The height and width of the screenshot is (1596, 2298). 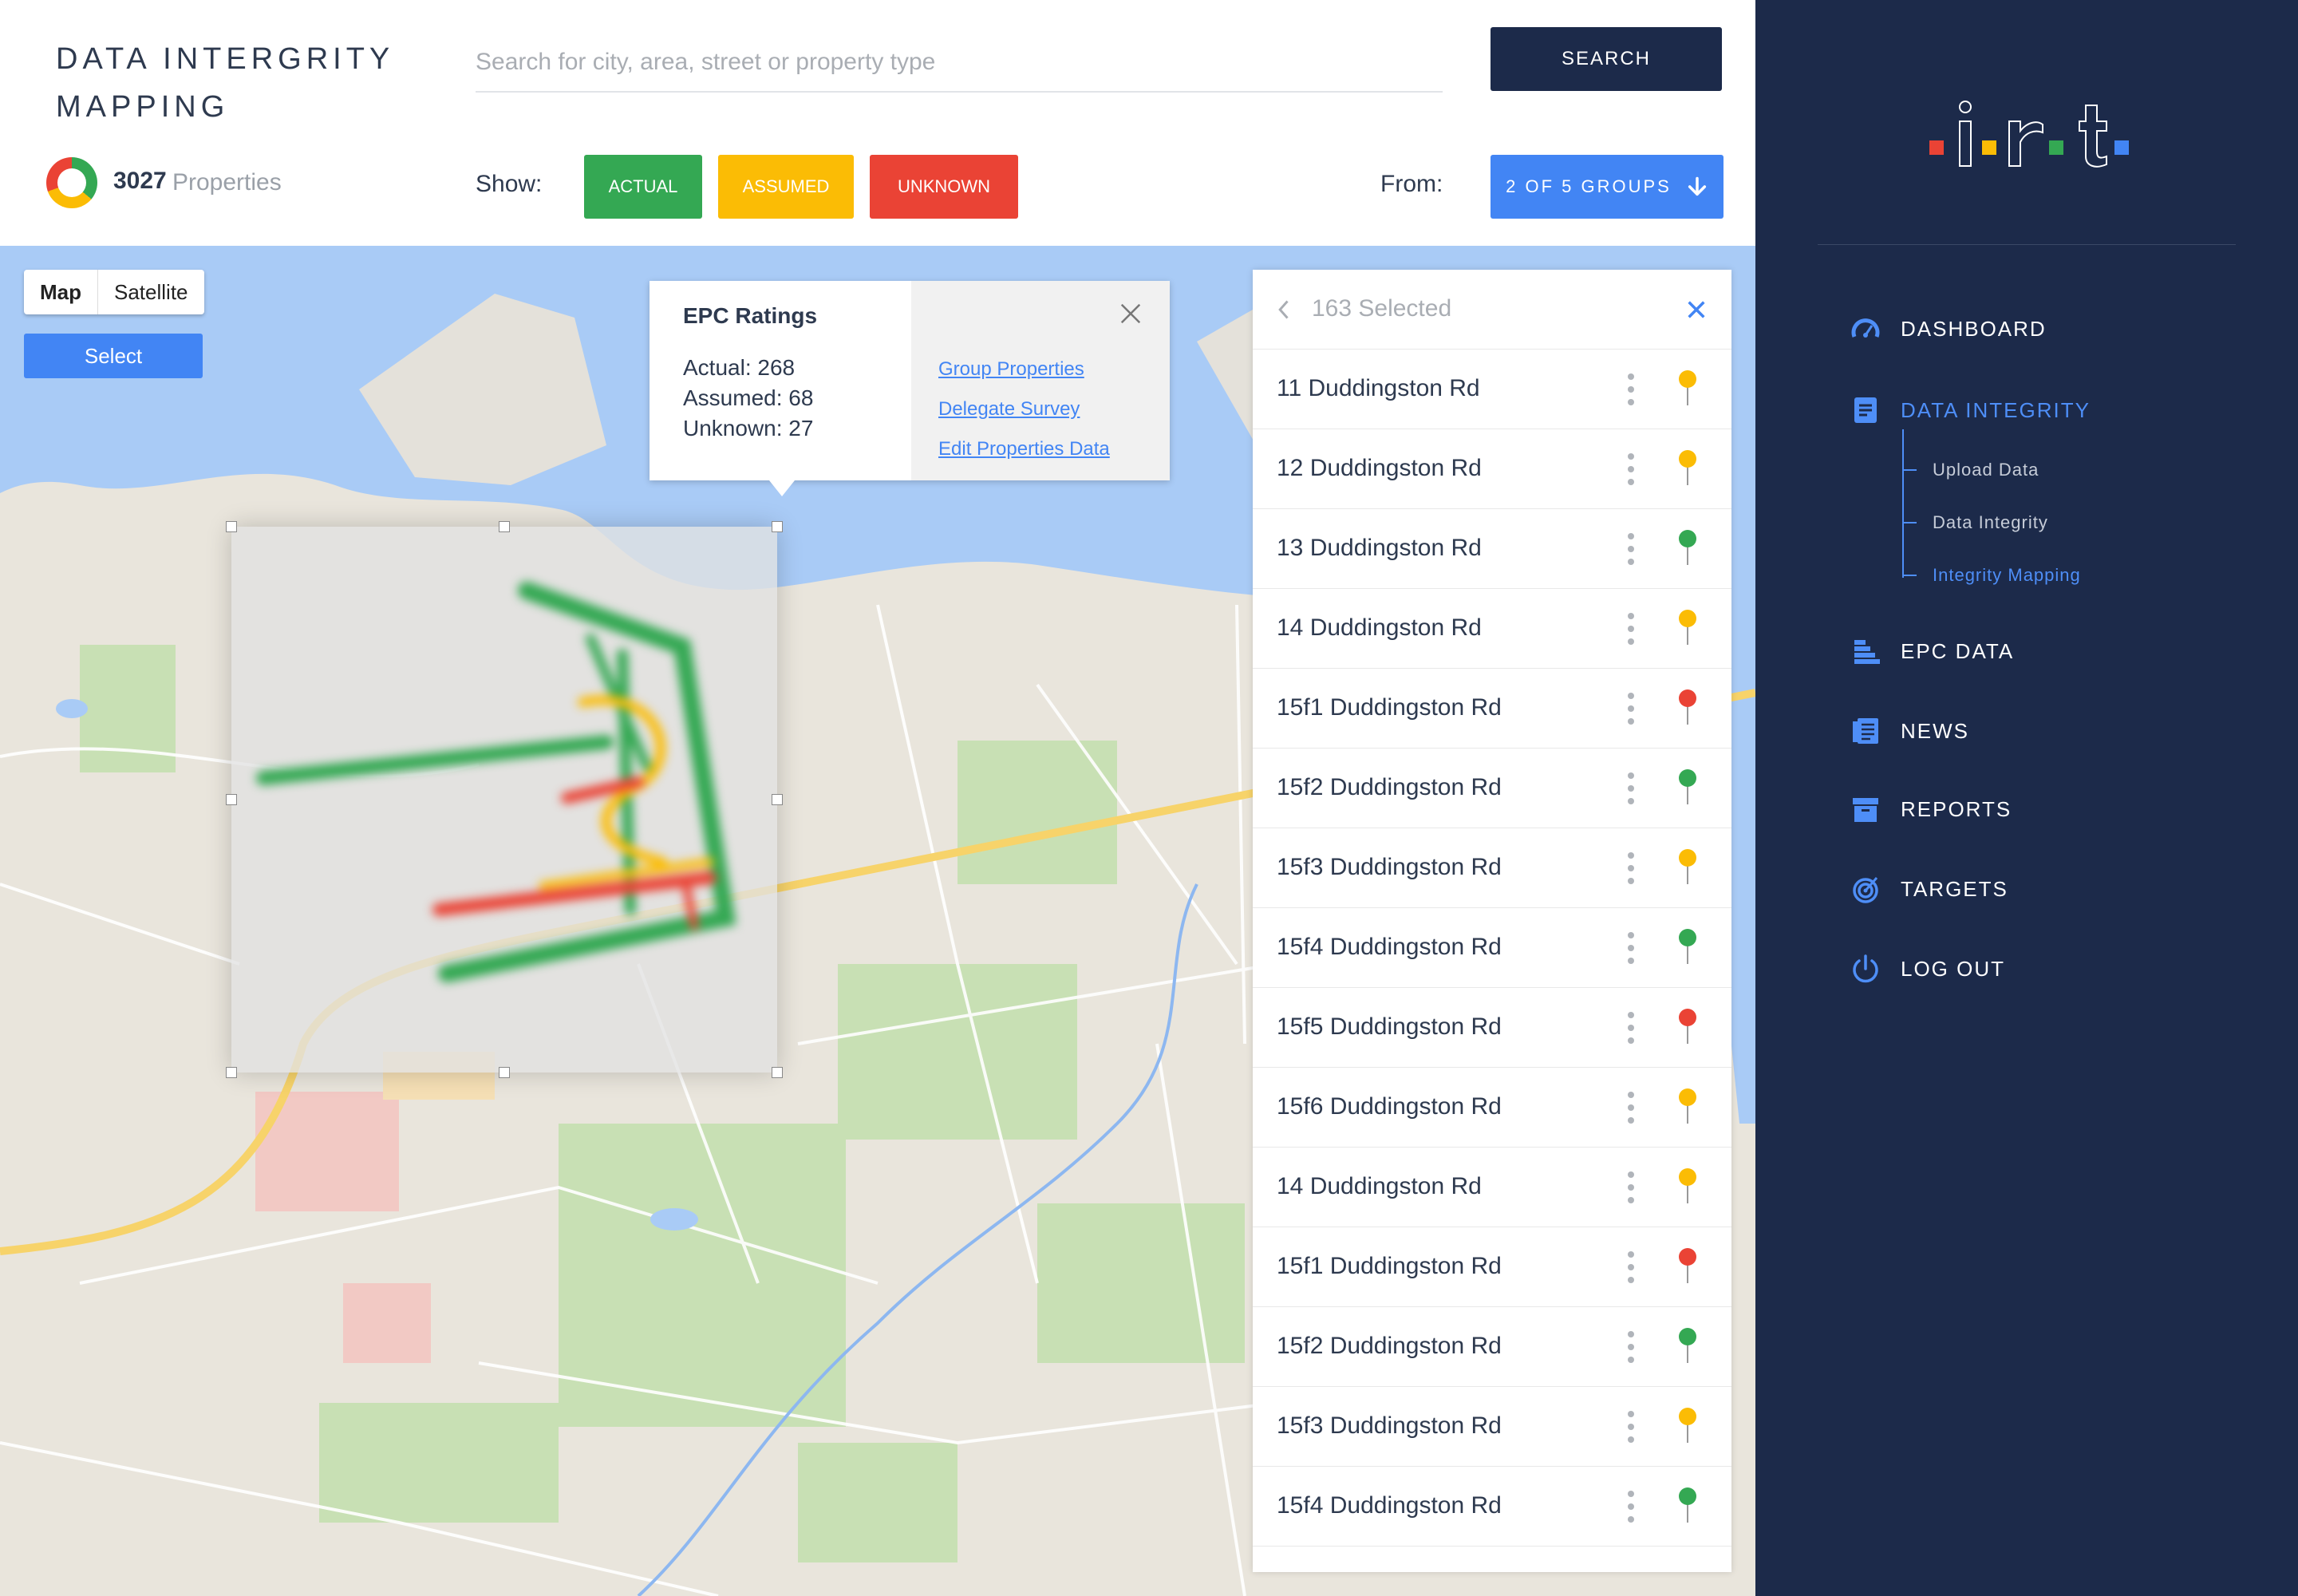 What do you see at coordinates (1958, 650) in the screenshot?
I see `sidebar-item-label: EPC DATA` at bounding box center [1958, 650].